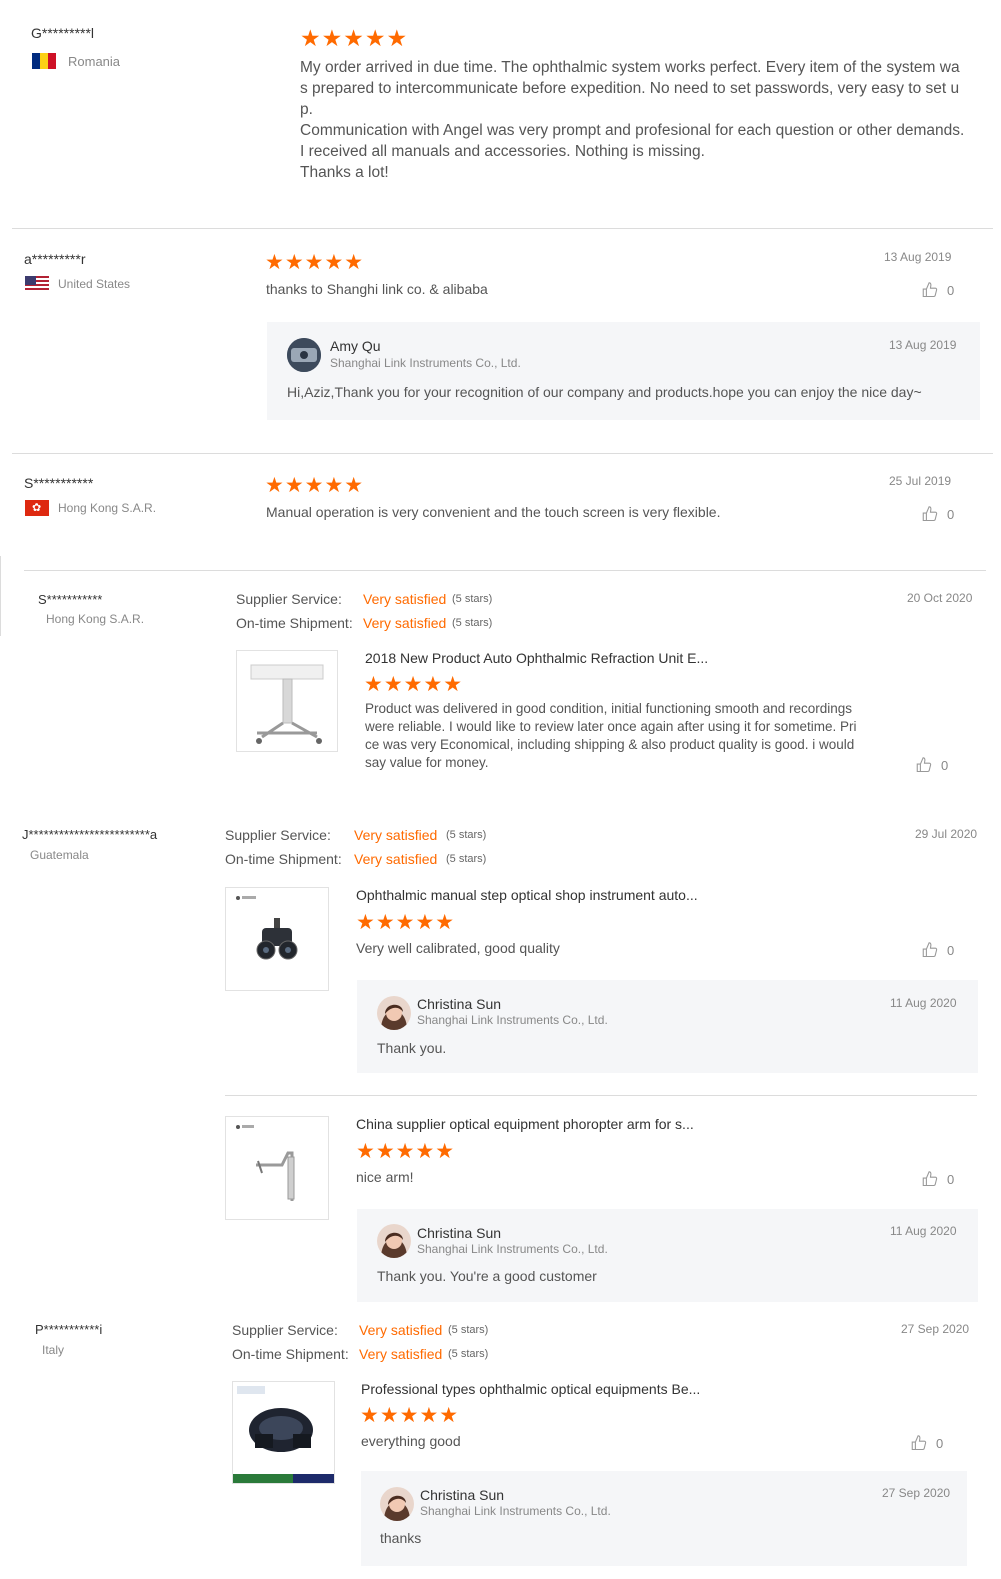 This screenshot has width=1001, height=1579. Describe the element at coordinates (69, 1329) in the screenshot. I see `reviewer-name: P***********i` at that location.